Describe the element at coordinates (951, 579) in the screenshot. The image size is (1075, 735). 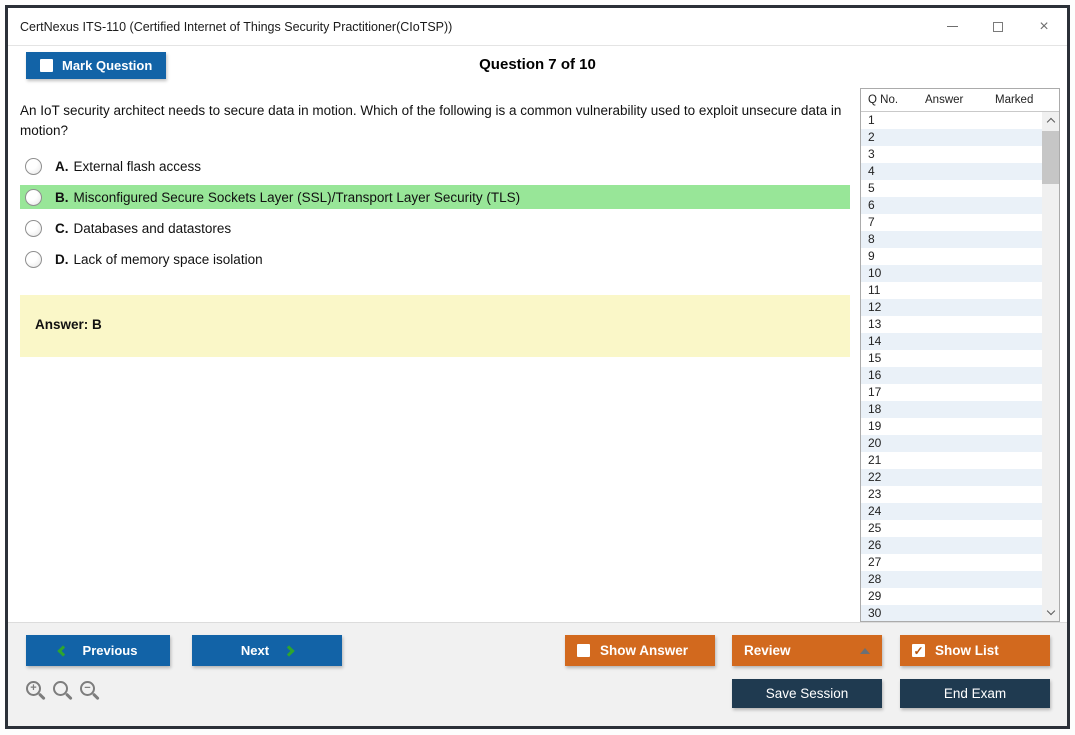
I see `question-list-row: 28` at that location.